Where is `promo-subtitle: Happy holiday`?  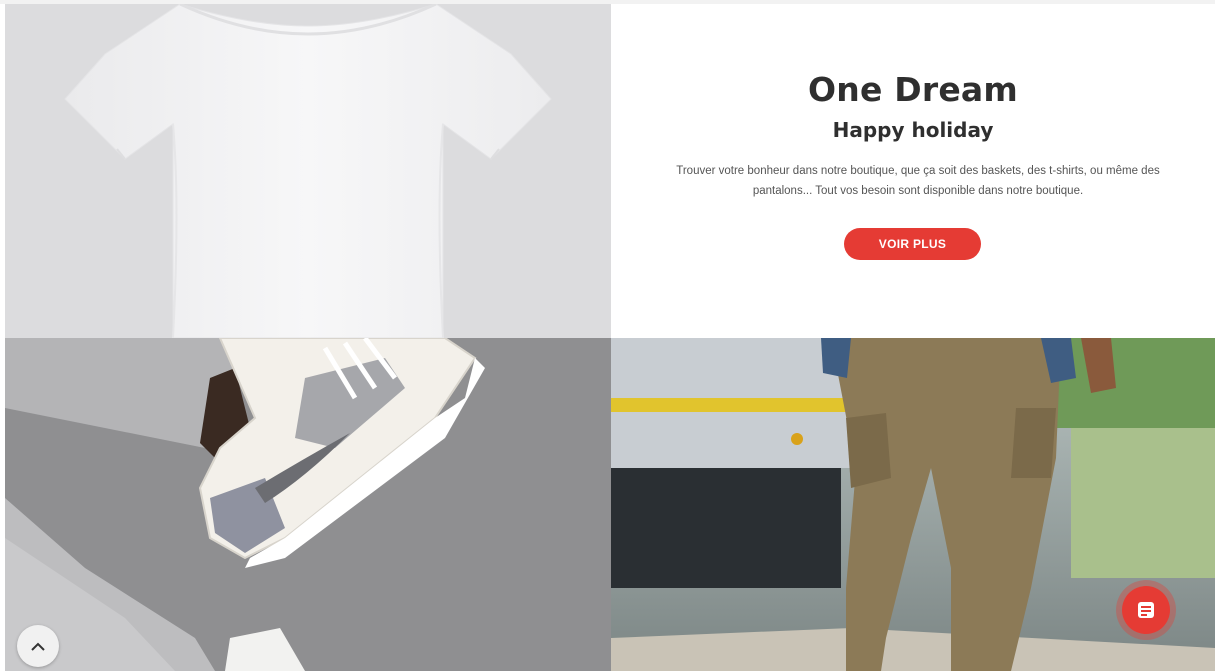 promo-subtitle: Happy holiday is located at coordinates (913, 130).